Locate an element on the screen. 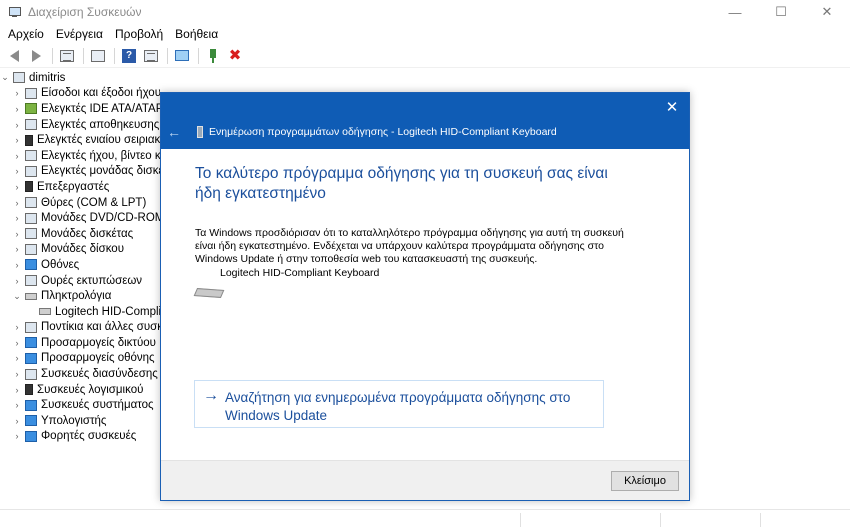  tree-category-item: › Μονάδες δίσκου is located at coordinates (80, 250).